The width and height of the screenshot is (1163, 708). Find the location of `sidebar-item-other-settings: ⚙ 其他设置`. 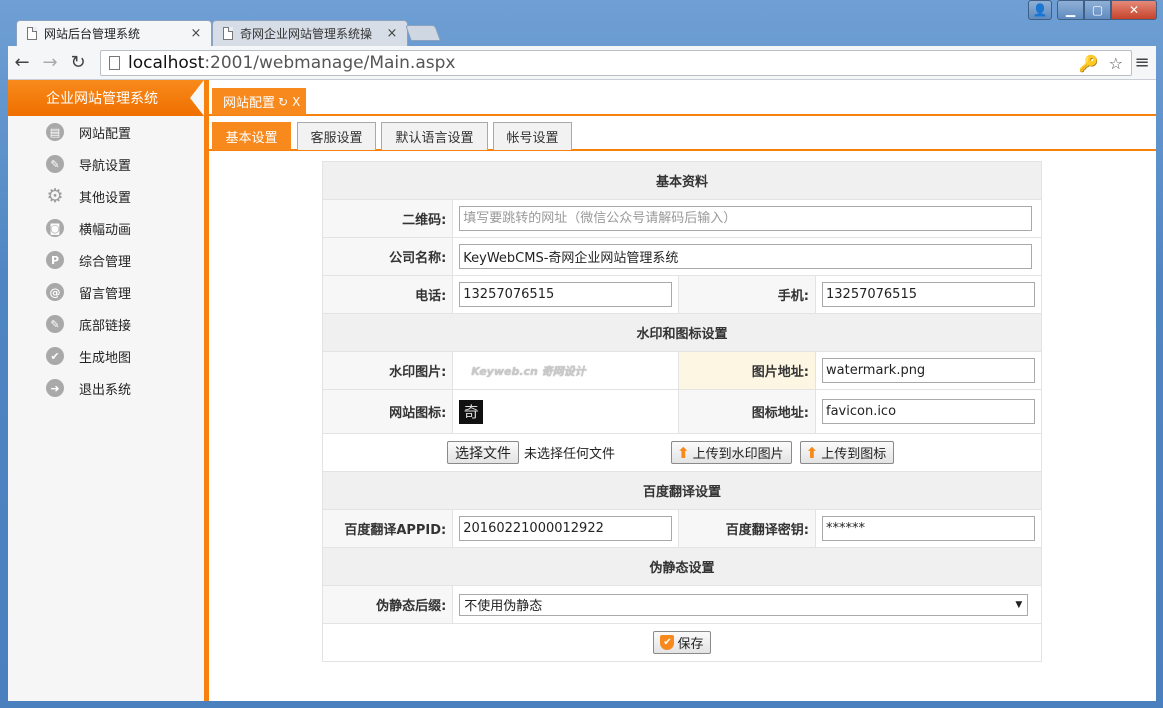

sidebar-item-other-settings: ⚙ 其他设置 is located at coordinates (106, 196).